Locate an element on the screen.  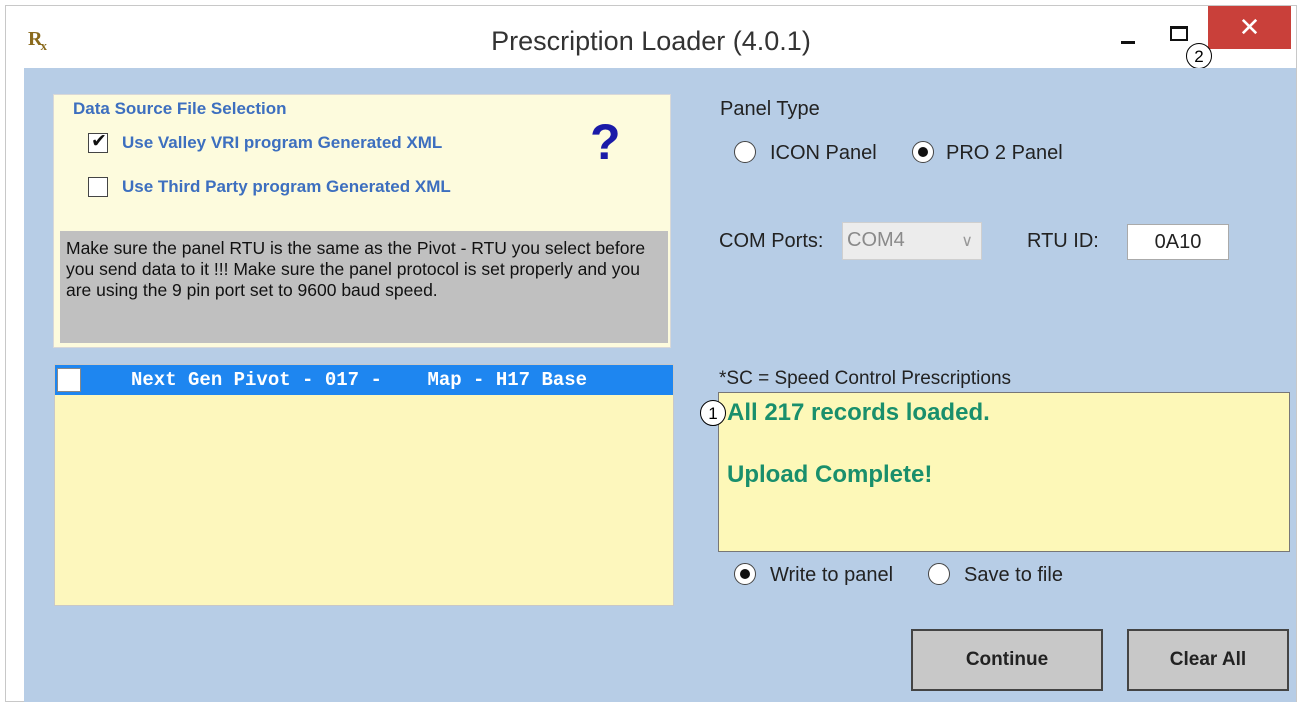
icon-panel-label: ICON Panel is located at coordinates (823, 153).